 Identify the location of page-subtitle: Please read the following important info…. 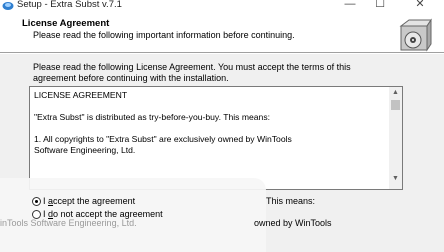
(164, 35).